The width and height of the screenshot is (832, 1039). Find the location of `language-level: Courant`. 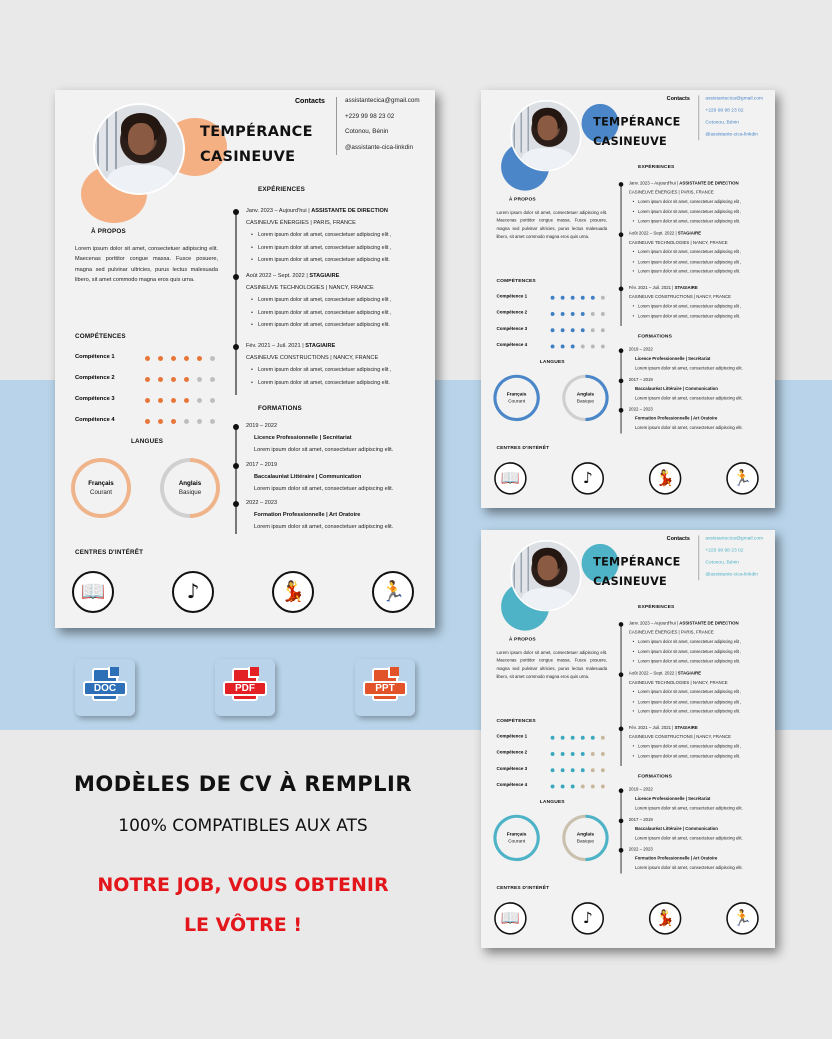

language-level: Courant is located at coordinates (517, 841).